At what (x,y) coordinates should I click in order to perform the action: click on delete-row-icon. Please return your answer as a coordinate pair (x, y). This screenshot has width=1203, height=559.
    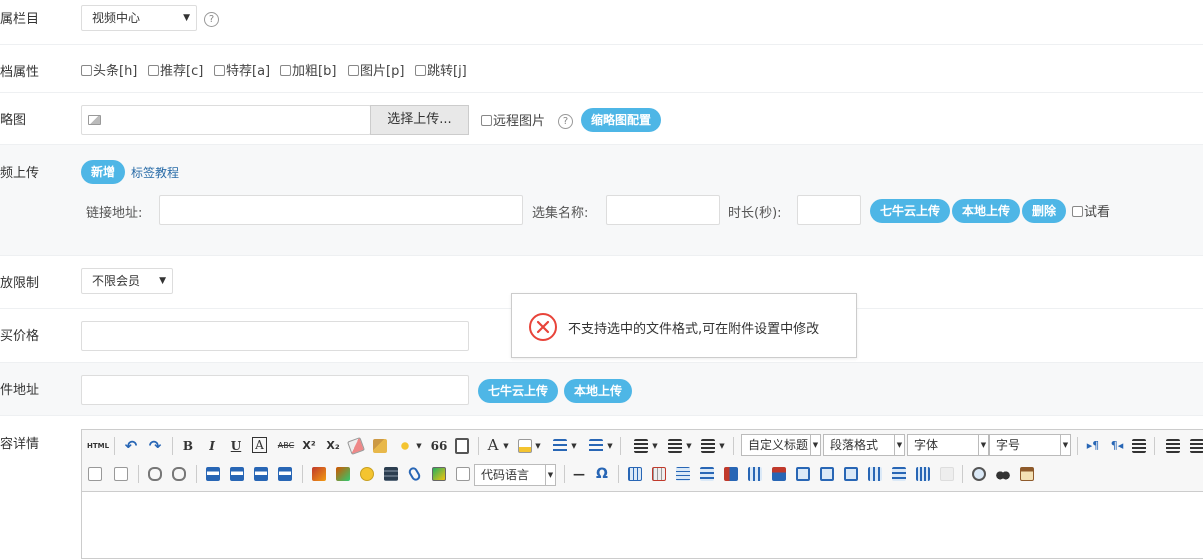
    Looking at the image, I should click on (731, 474).